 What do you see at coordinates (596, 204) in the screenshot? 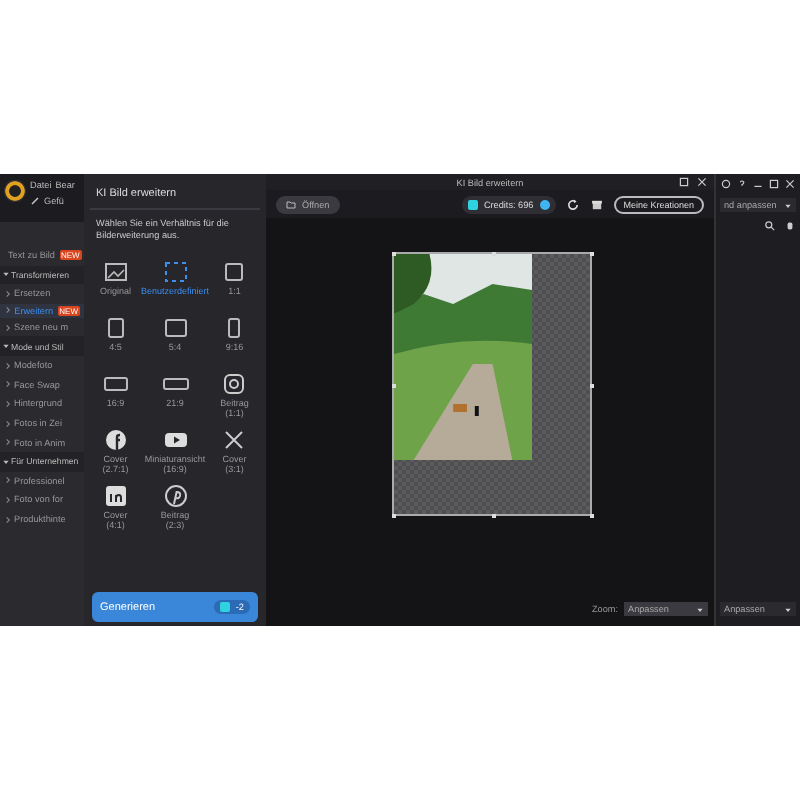
I see `store-icon` at bounding box center [596, 204].